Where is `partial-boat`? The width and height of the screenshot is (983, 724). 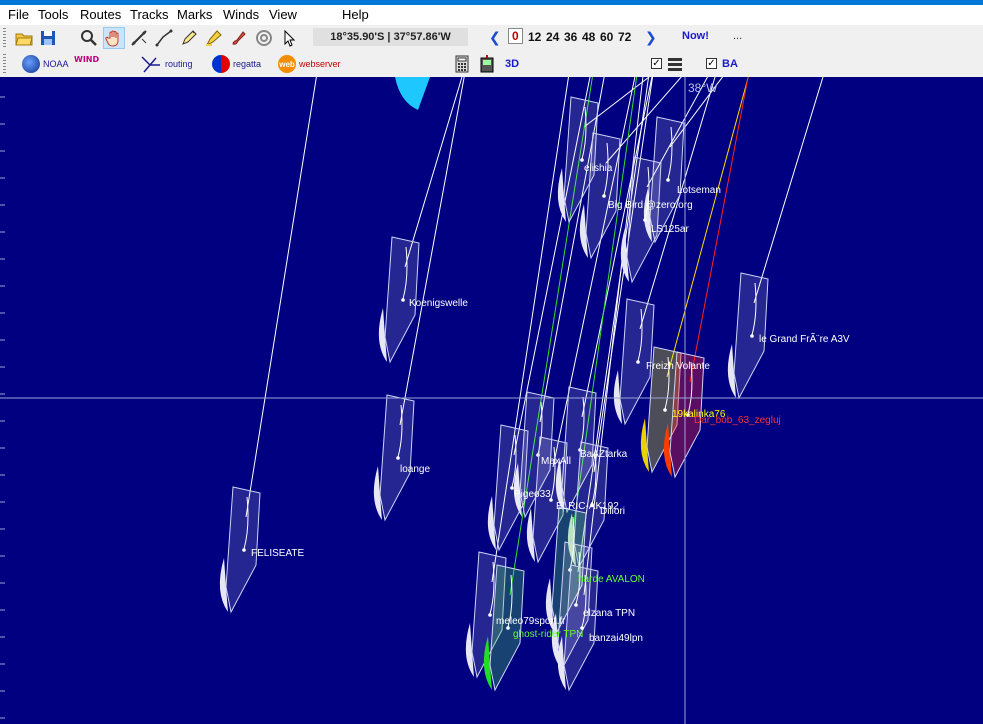
partial-boat is located at coordinates (412, 93).